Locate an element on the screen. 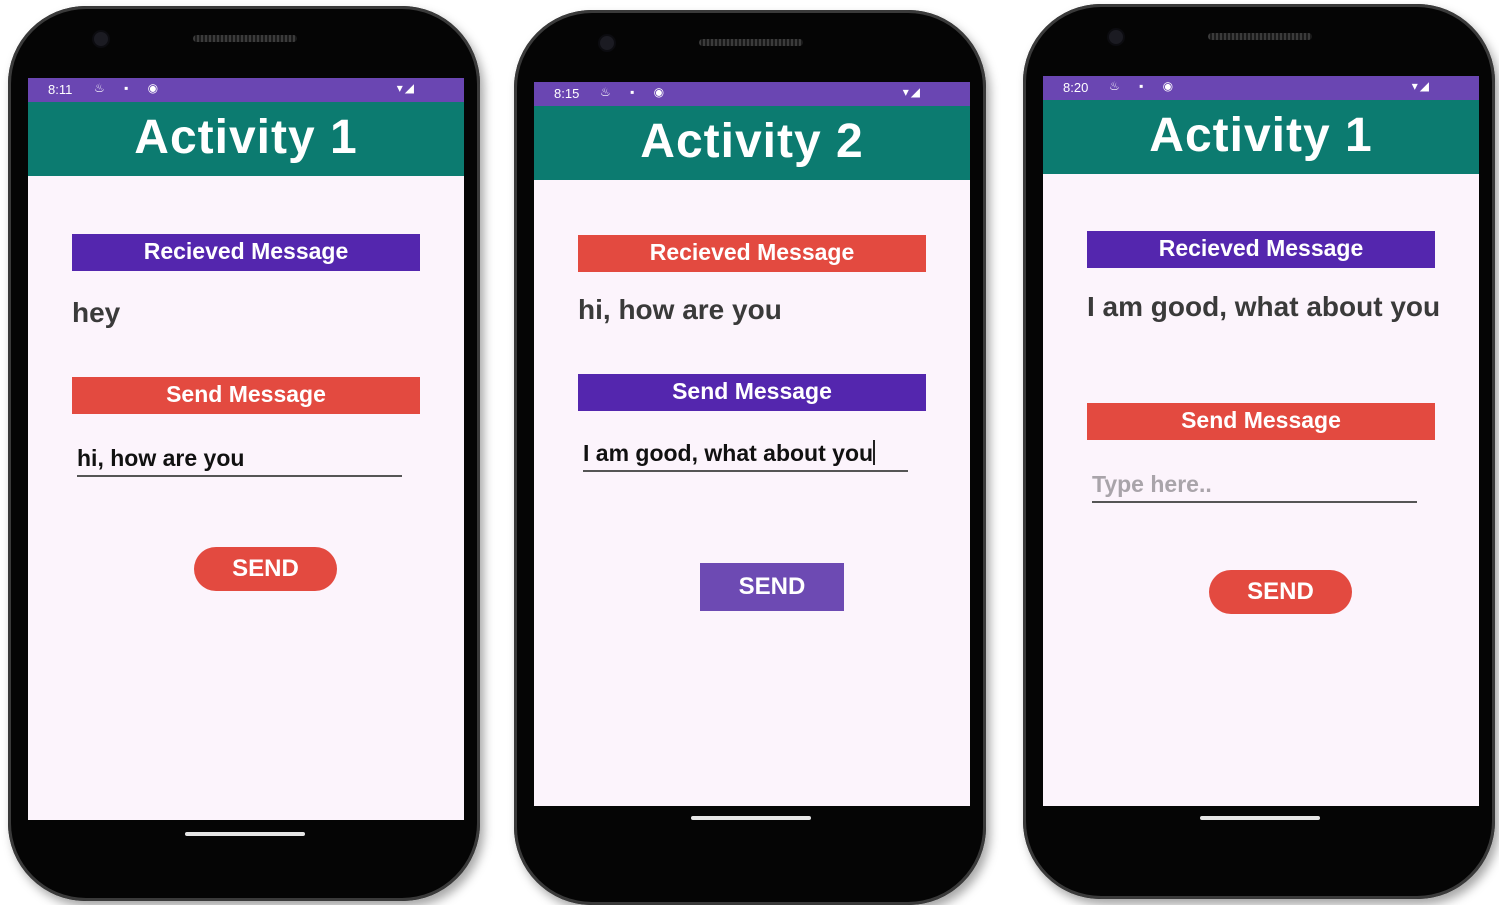  message-input-value: I am good, what about you is located at coordinates (728, 453).